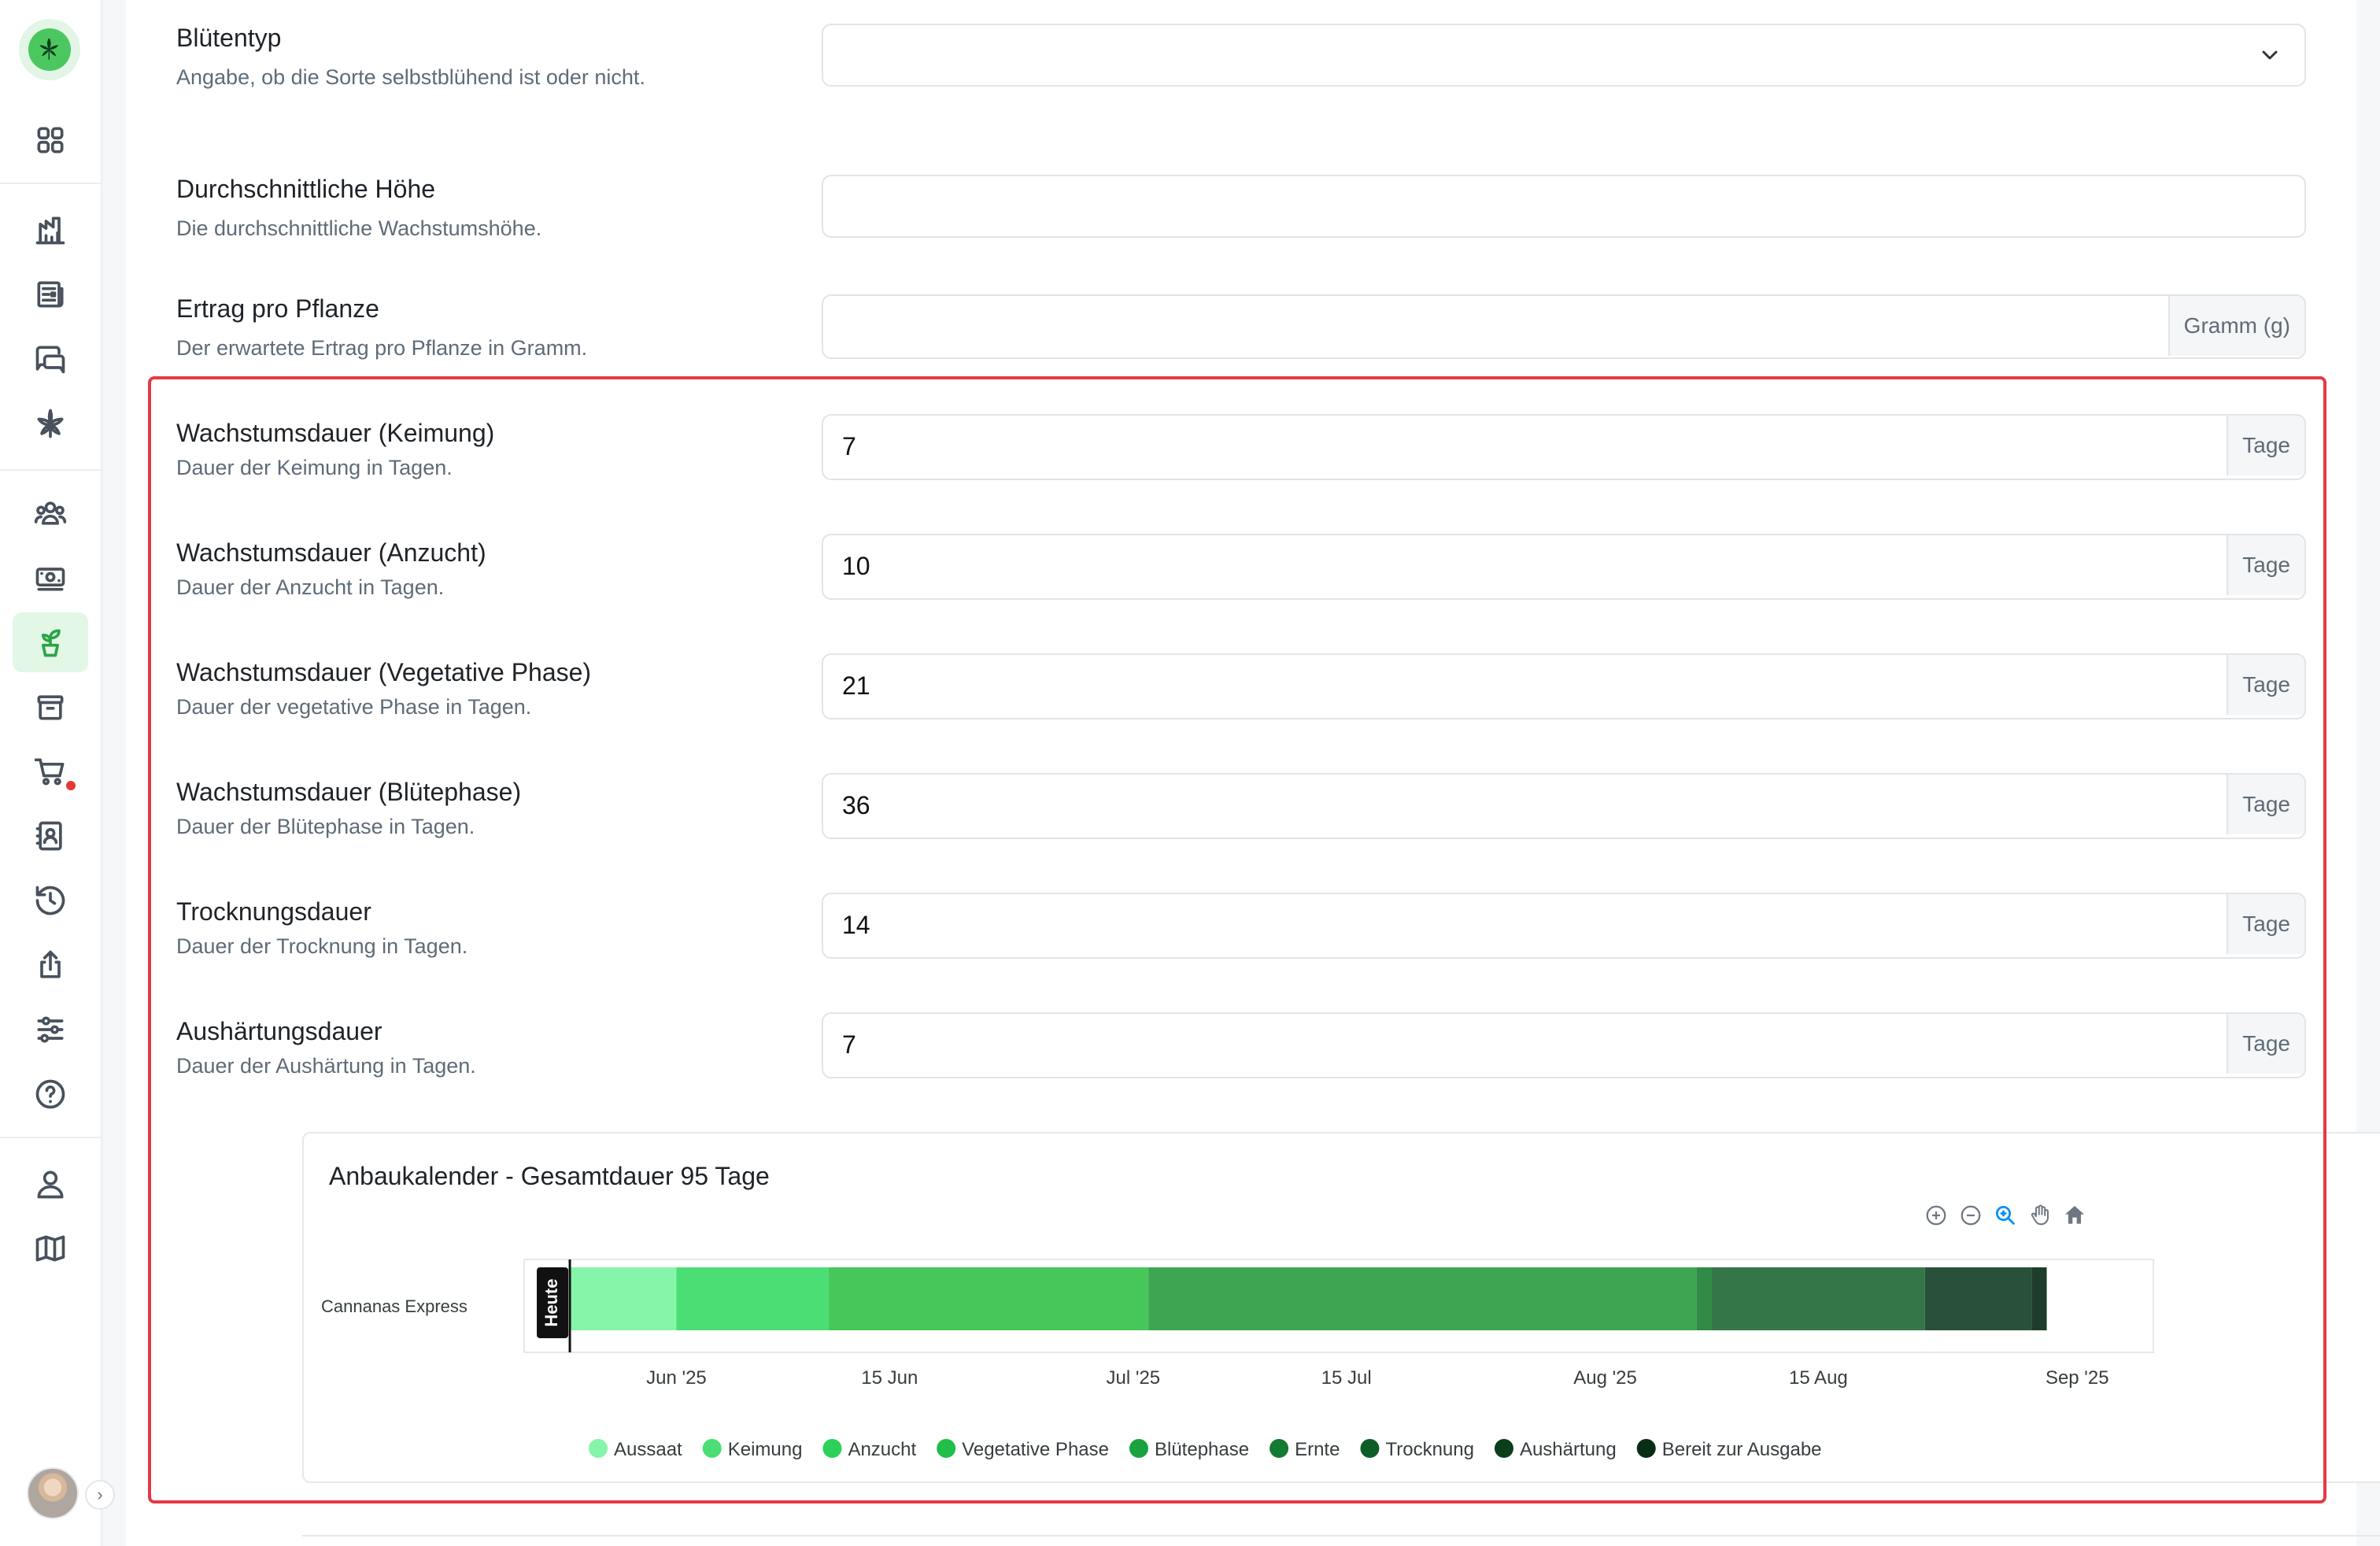  I want to click on profile-icon, so click(50, 1184).